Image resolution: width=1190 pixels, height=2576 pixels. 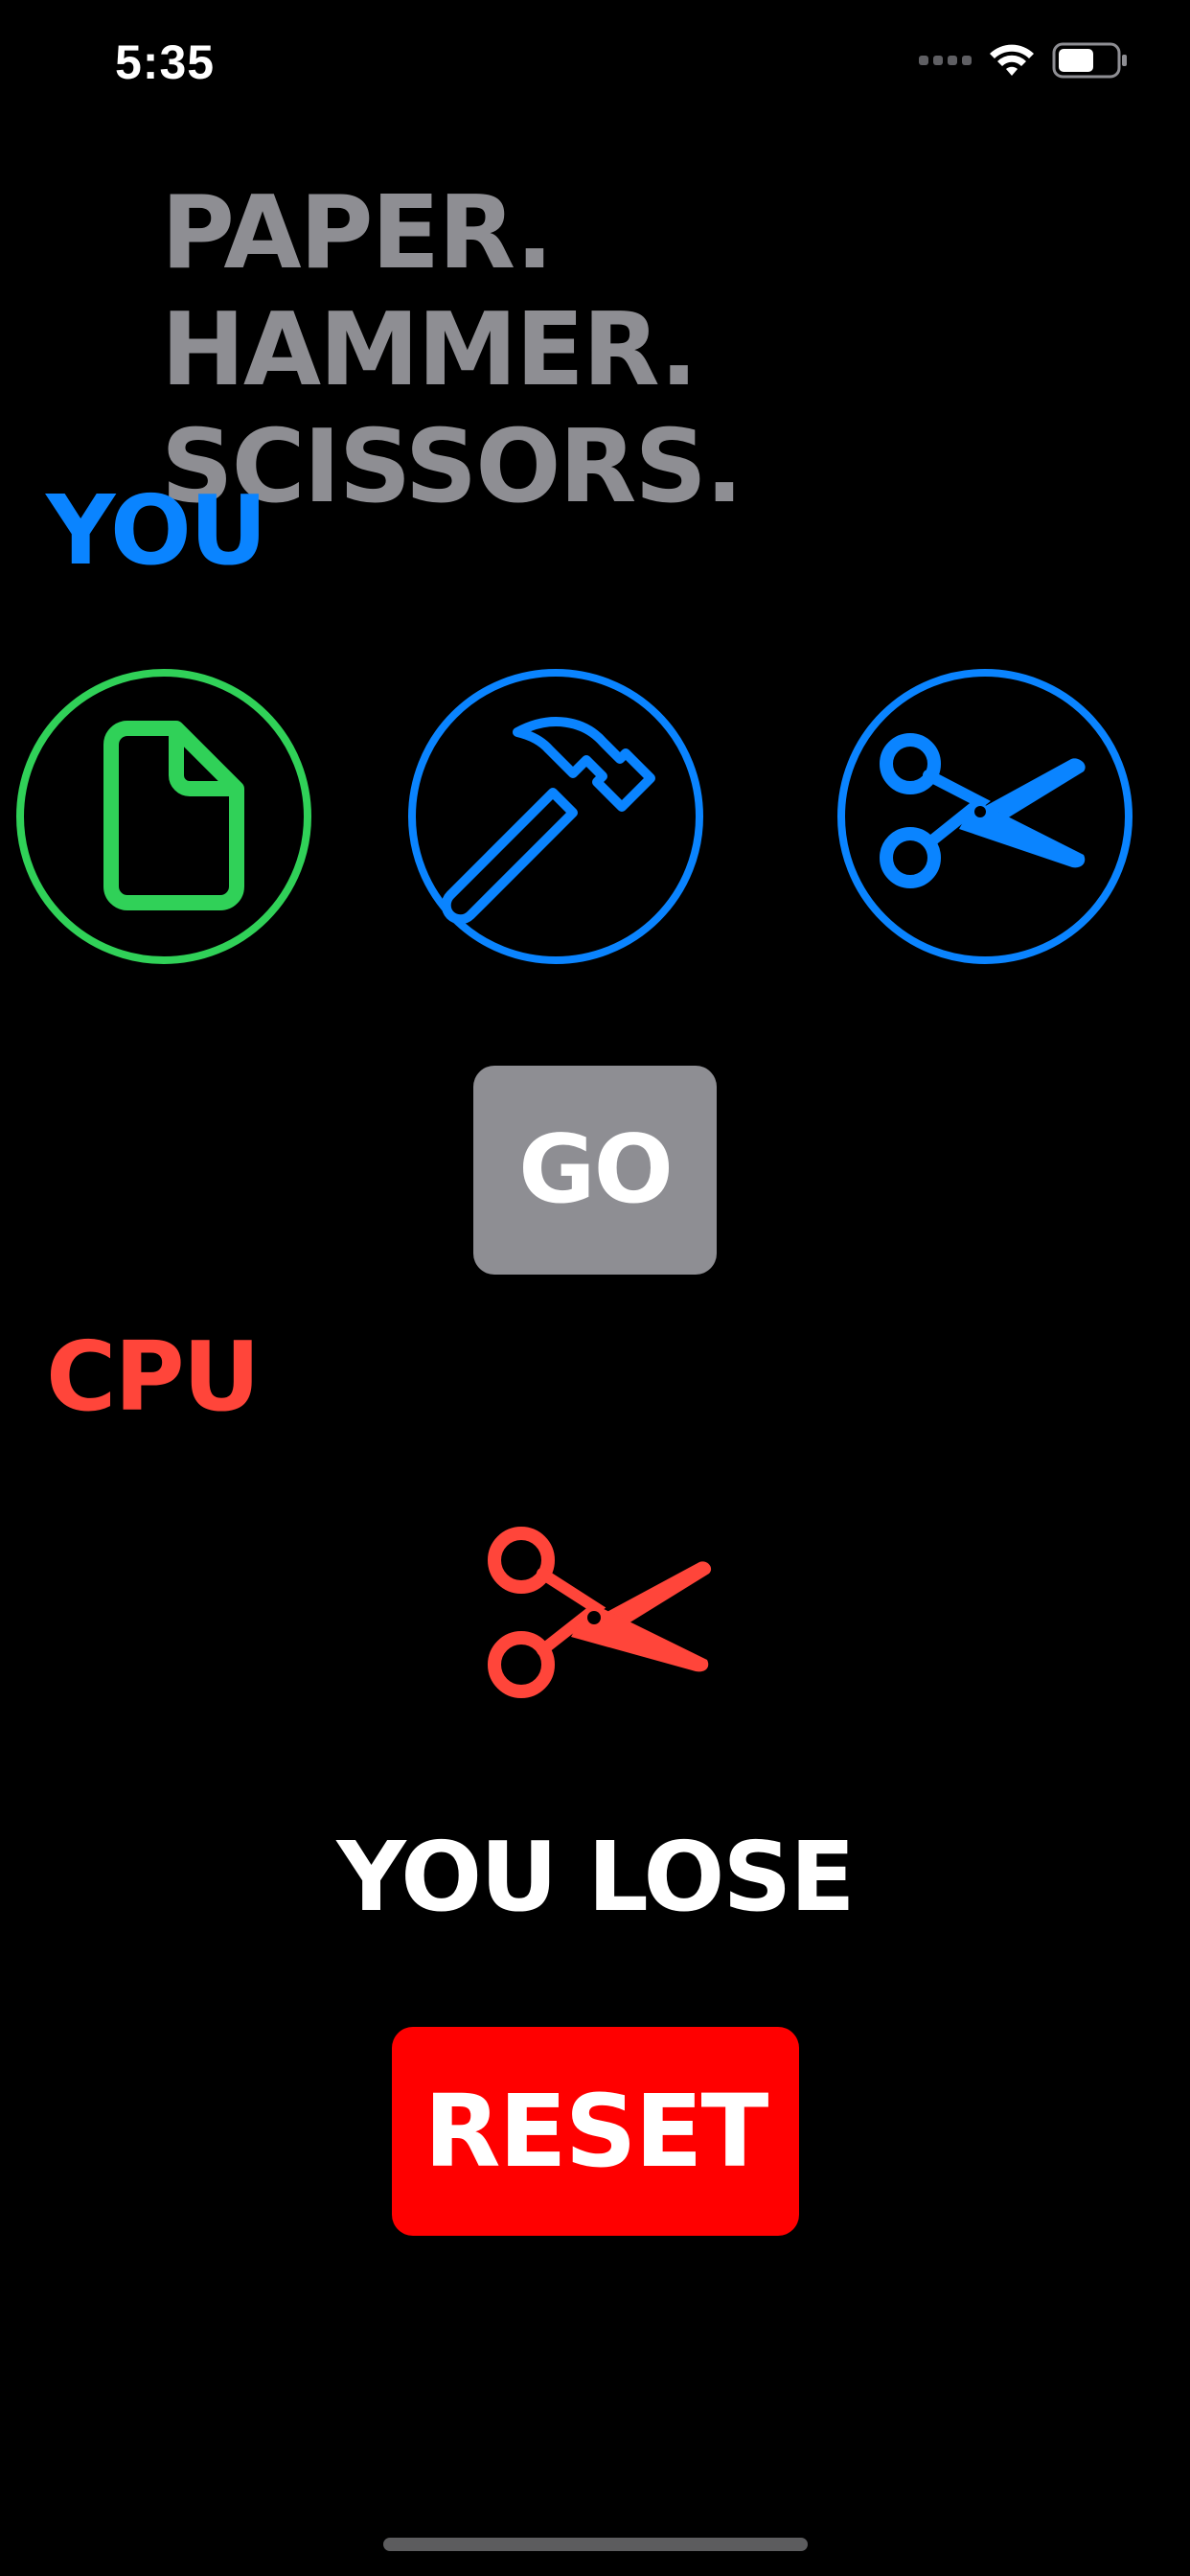 I want to click on you-label: YOU, so click(x=156, y=530).